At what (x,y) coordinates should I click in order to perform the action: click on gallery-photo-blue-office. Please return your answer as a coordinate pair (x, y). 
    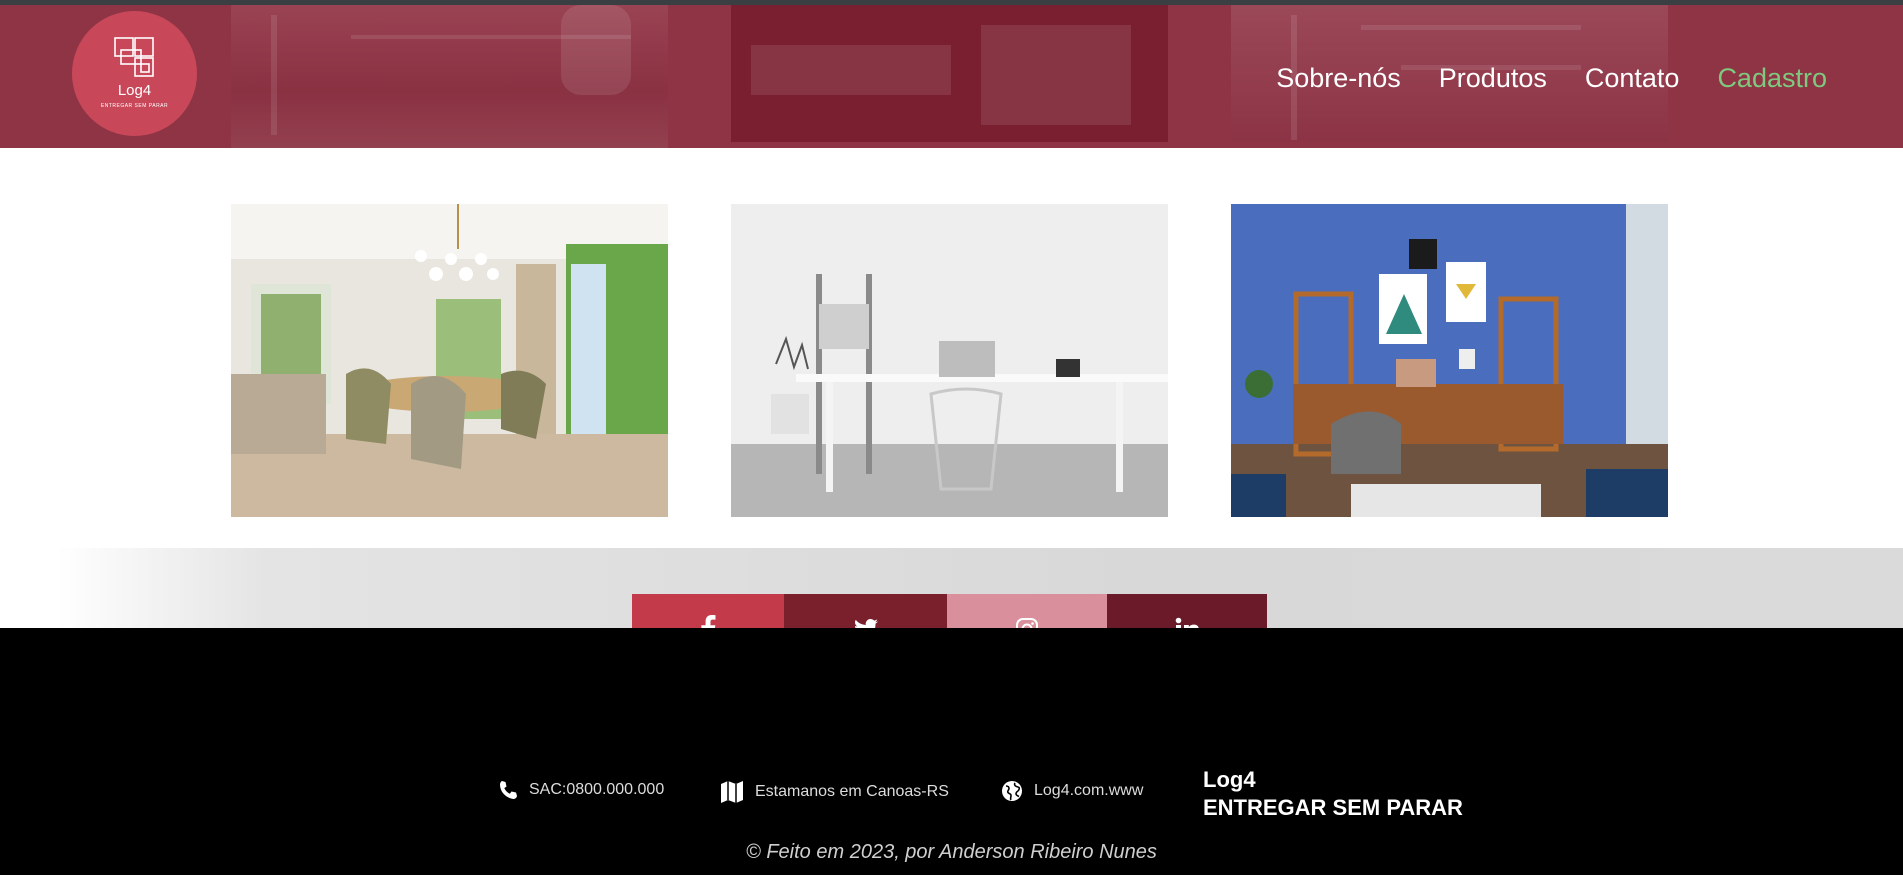
    Looking at the image, I should click on (1449, 360).